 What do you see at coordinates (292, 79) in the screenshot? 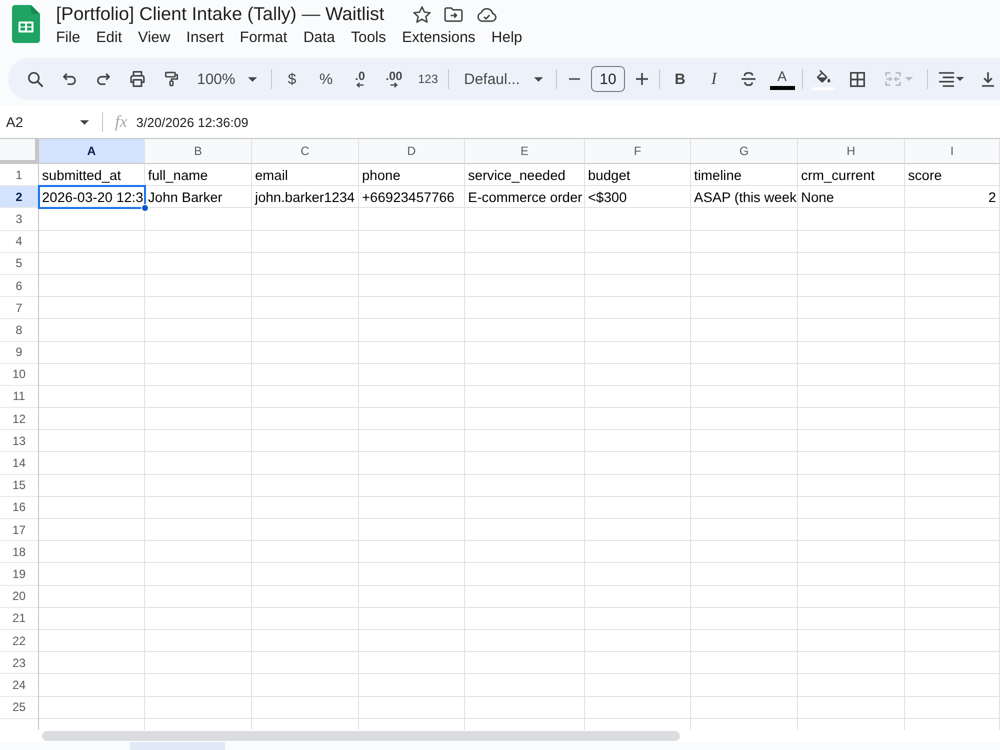
I see `currency-button: $` at bounding box center [292, 79].